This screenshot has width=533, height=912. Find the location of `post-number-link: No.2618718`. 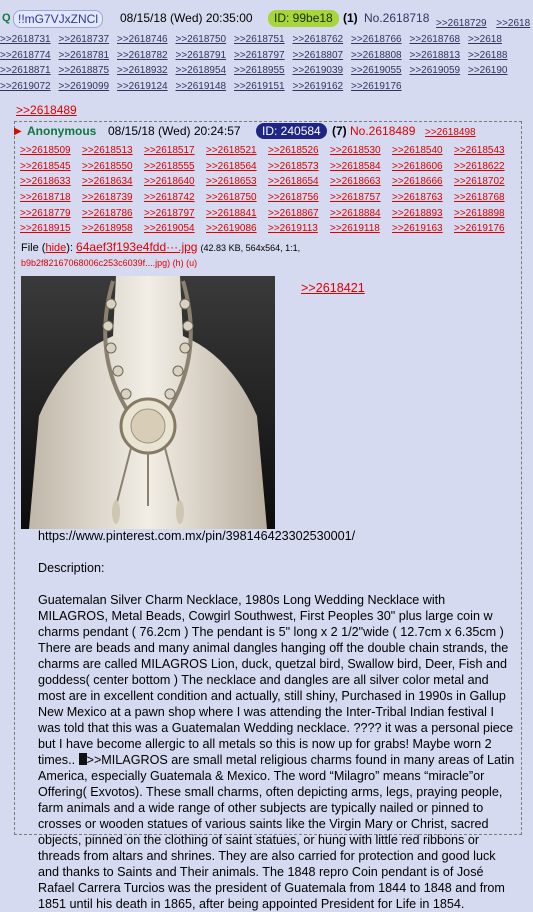

post-number-link: No.2618718 is located at coordinates (396, 18).